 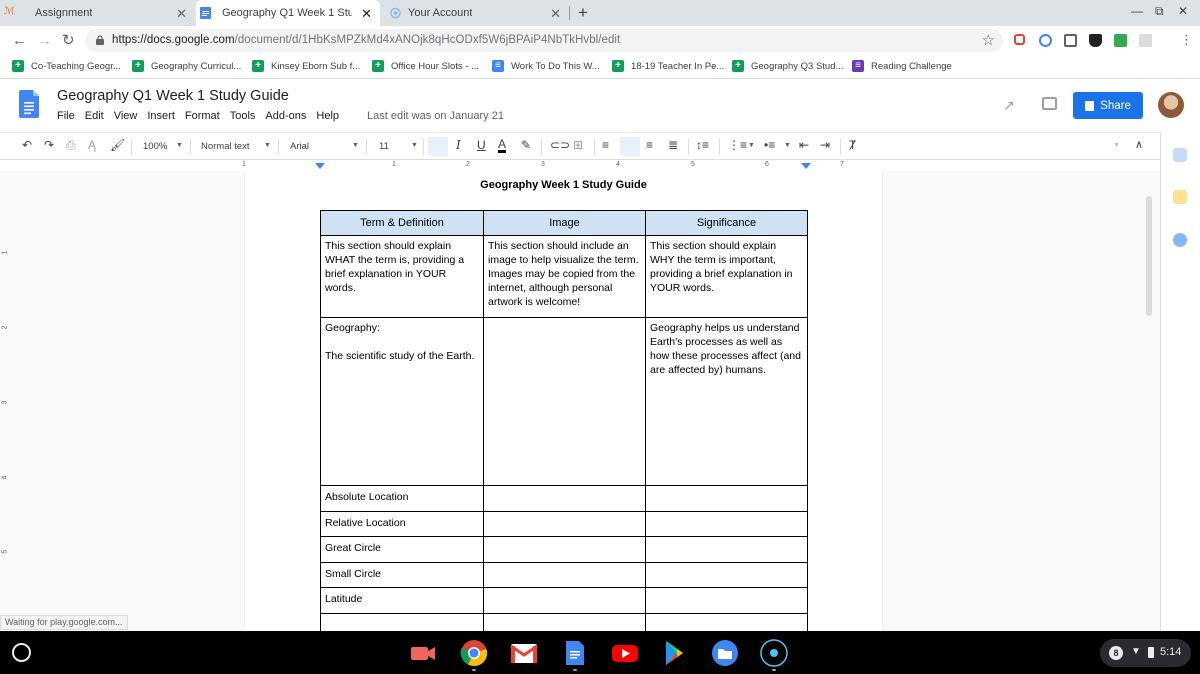 I want to click on calendar-icon, so click(x=1180, y=155).